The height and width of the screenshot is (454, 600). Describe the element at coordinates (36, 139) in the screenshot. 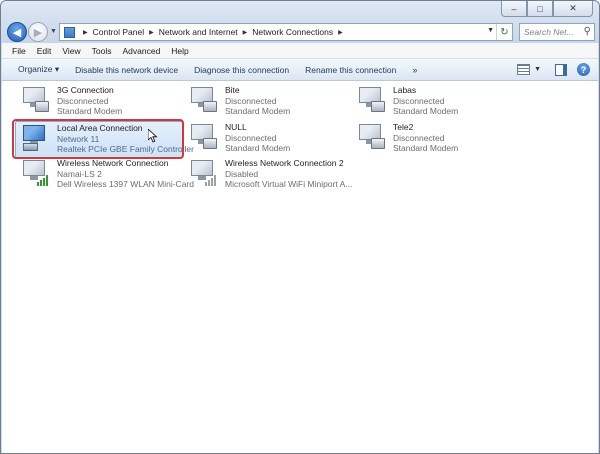

I see `lan-connection-icon` at that location.